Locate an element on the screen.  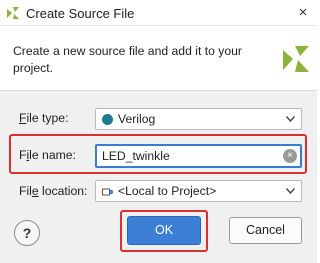
close-button: × is located at coordinates (303, 13).